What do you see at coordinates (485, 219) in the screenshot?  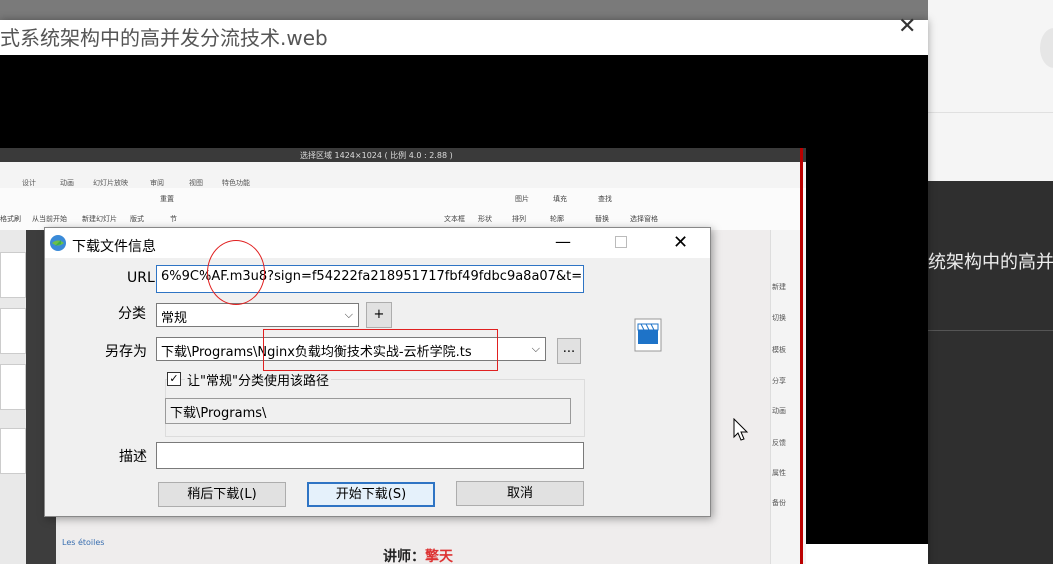 I see `ribbon-label: 形状` at bounding box center [485, 219].